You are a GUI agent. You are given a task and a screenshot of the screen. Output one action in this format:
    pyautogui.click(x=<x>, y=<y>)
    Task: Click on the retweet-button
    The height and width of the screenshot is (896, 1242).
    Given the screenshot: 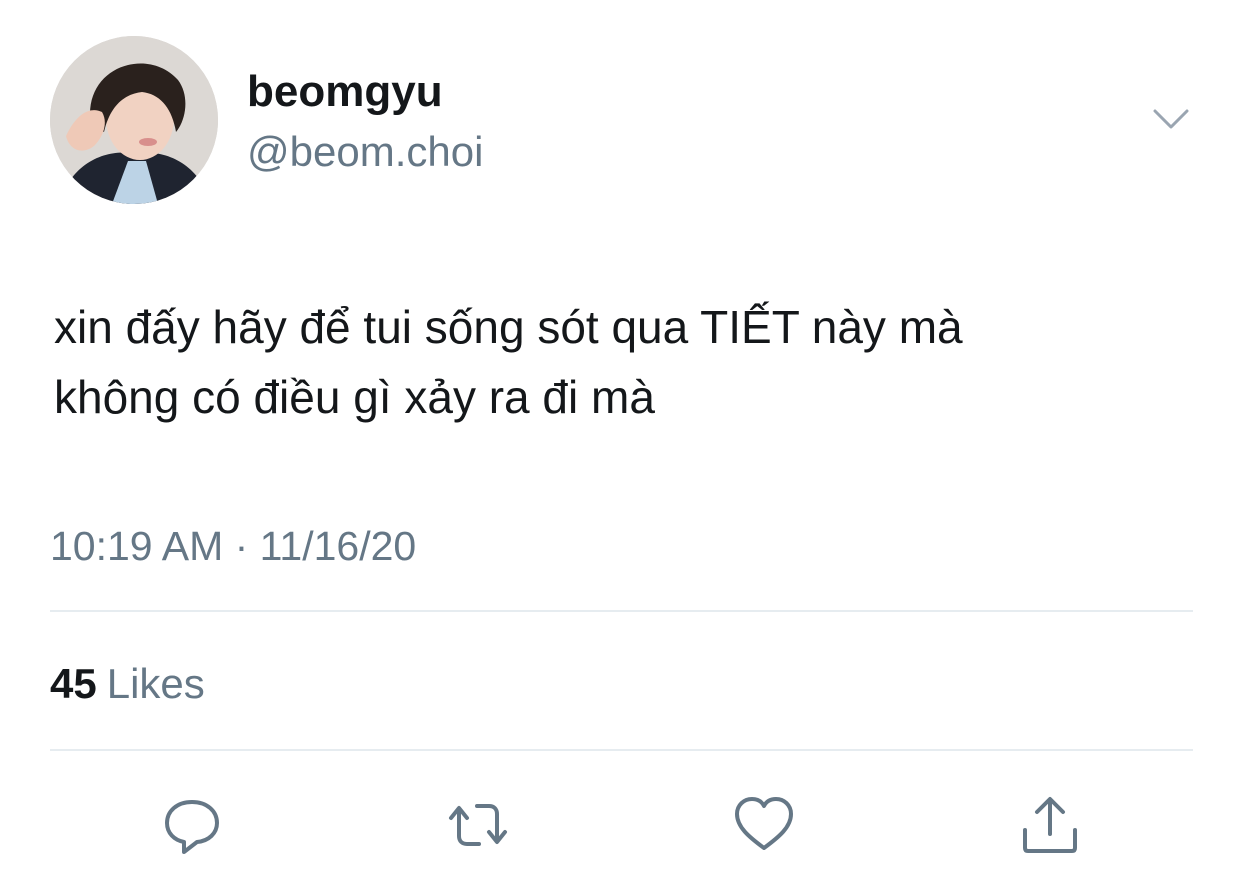 What is the action you would take?
    pyautogui.click(x=478, y=825)
    